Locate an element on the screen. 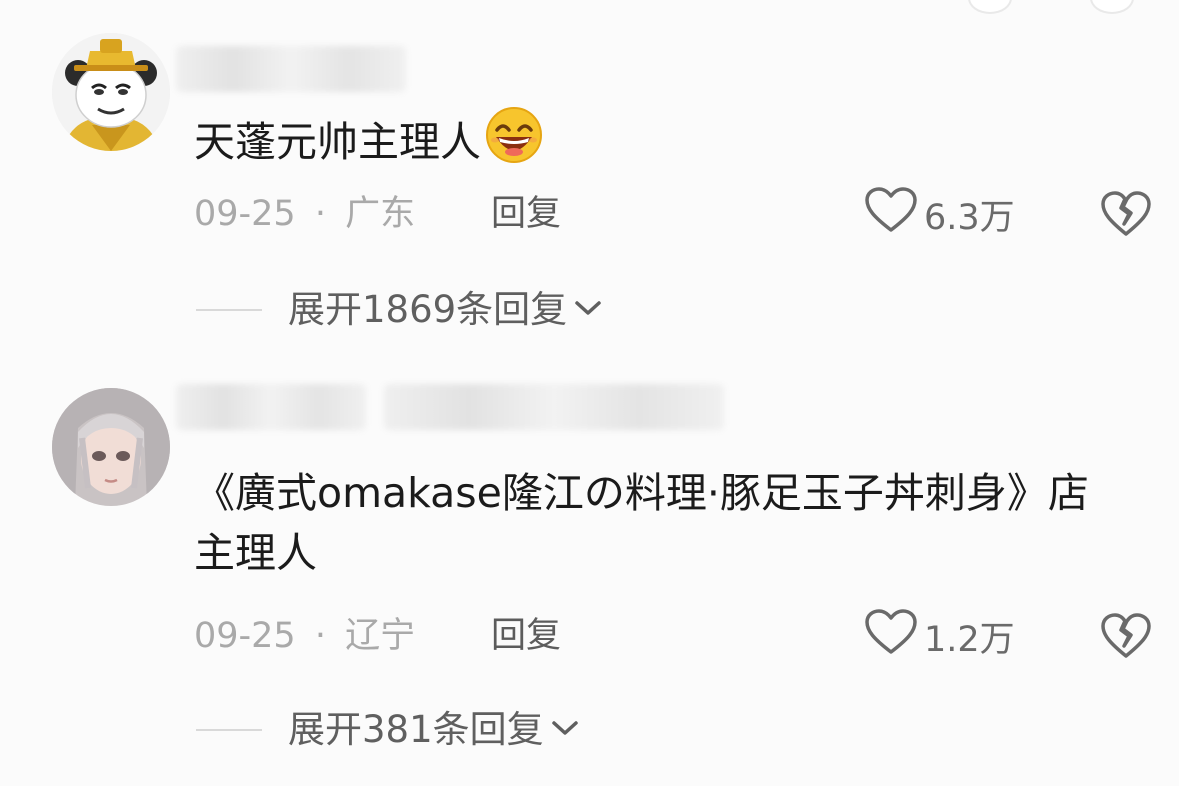 Image resolution: width=1179 pixels, height=786 pixels. like-count: 6.3万 is located at coordinates (969, 217).